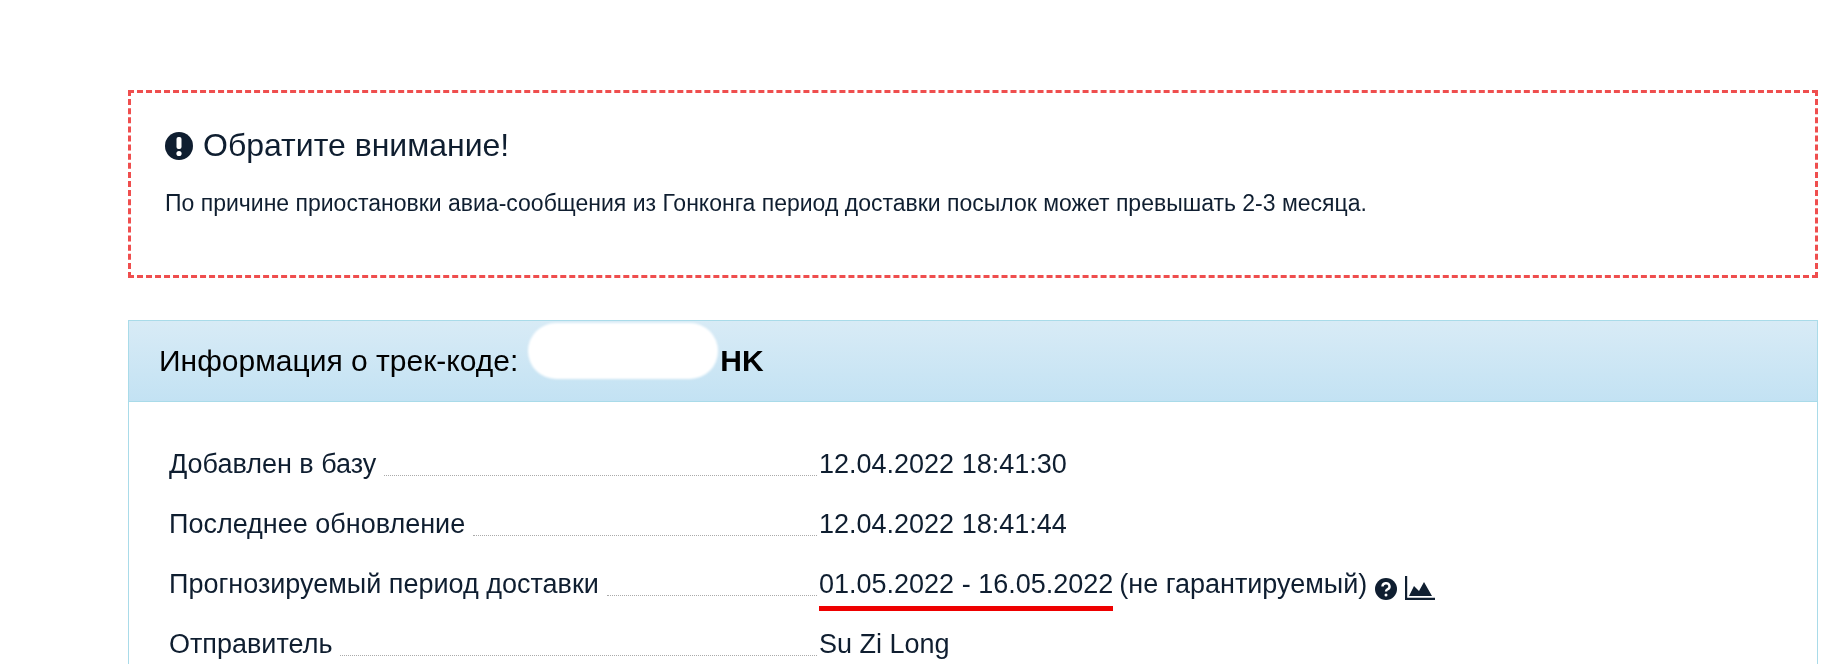  Describe the element at coordinates (317, 524) in the screenshot. I see `field-label: Последнее обновление` at that location.